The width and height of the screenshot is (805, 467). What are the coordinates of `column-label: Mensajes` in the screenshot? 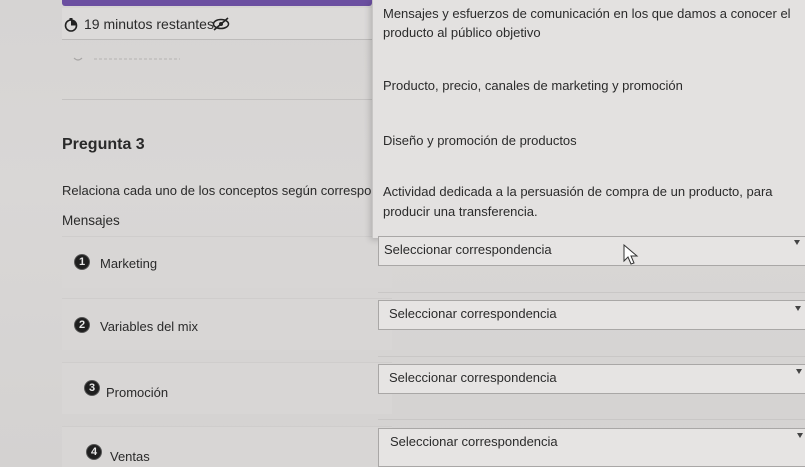 It's located at (91, 220).